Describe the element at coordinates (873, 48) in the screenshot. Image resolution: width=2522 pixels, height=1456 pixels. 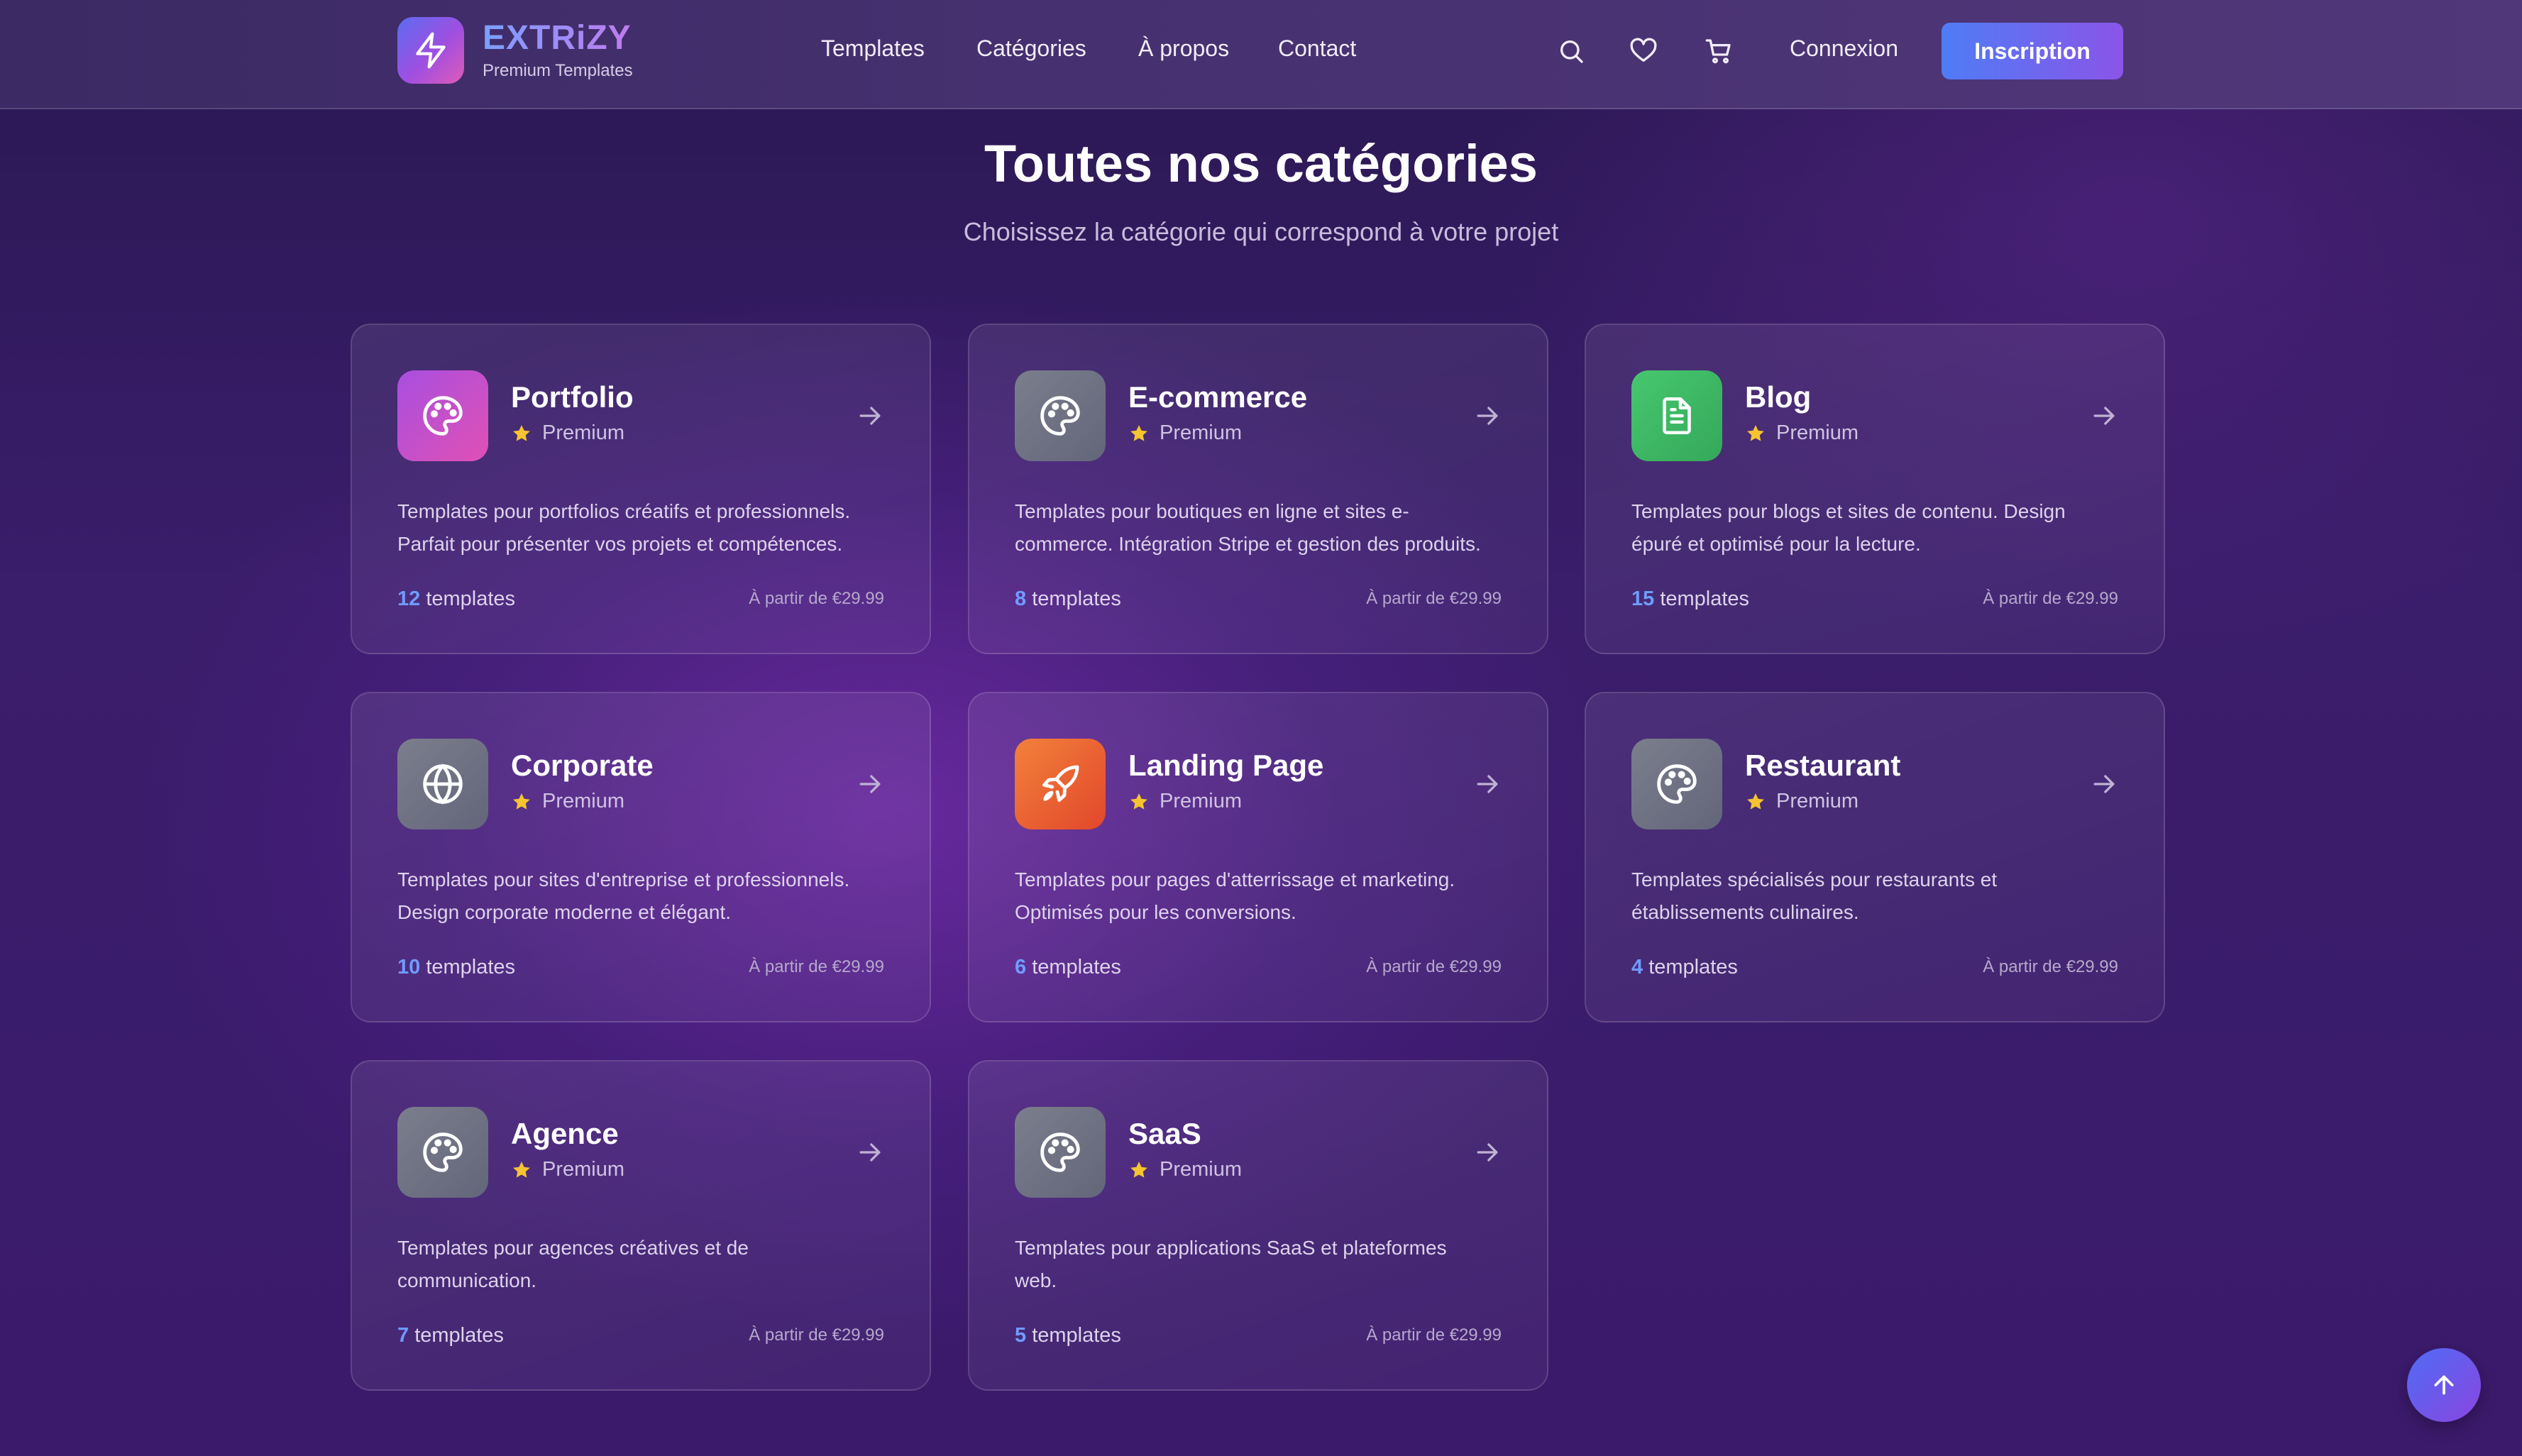
I see `nav-templates: Templates` at that location.